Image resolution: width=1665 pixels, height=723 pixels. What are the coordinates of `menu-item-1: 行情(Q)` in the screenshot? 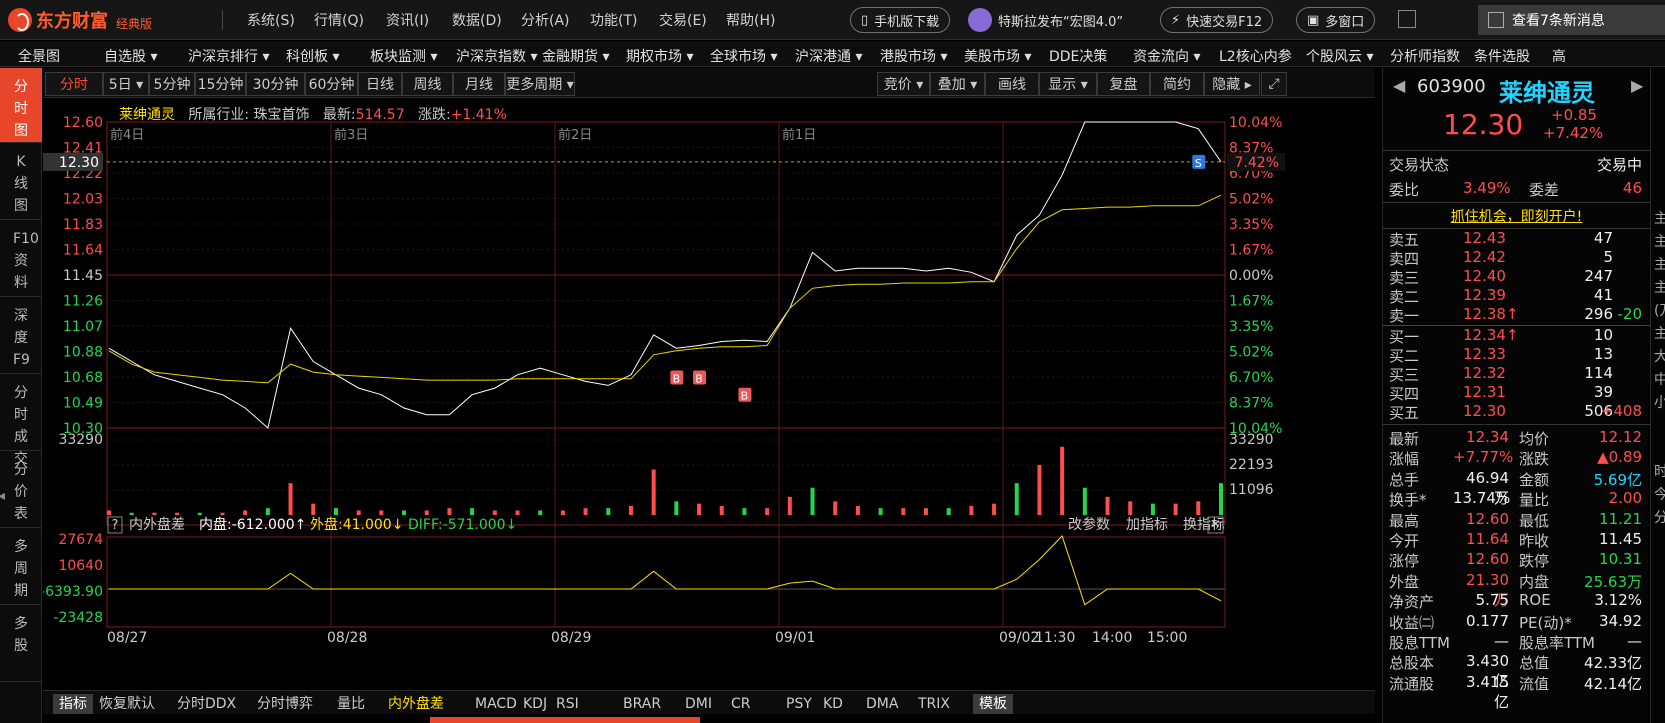 It's located at (339, 20).